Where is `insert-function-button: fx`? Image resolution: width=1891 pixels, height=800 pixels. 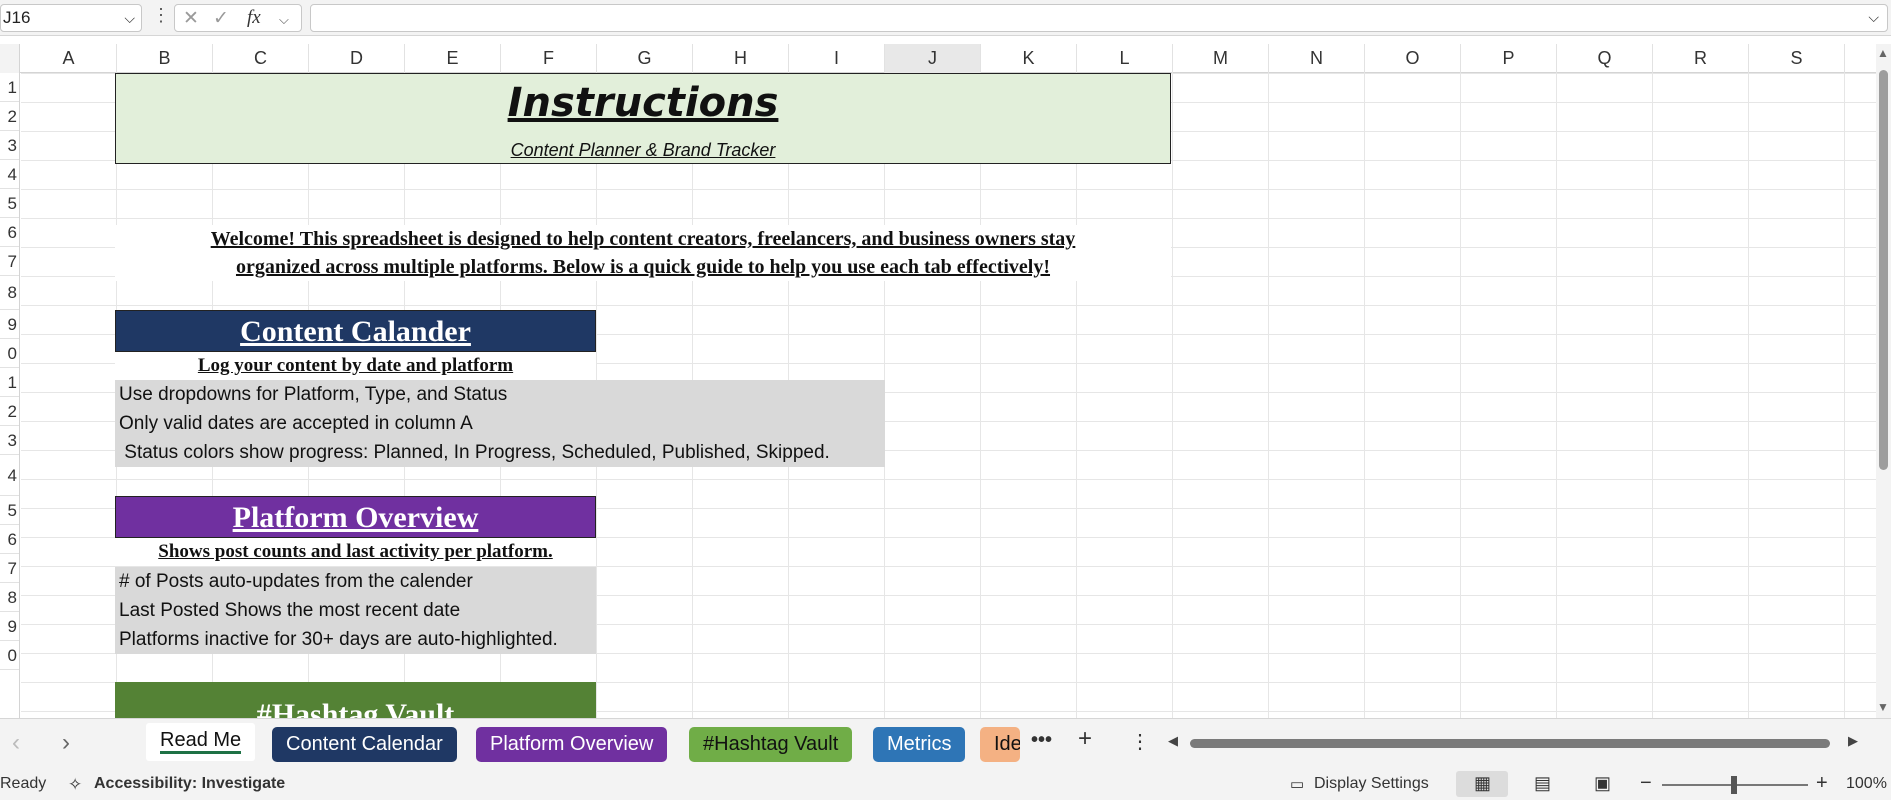 insert-function-button: fx is located at coordinates (254, 18).